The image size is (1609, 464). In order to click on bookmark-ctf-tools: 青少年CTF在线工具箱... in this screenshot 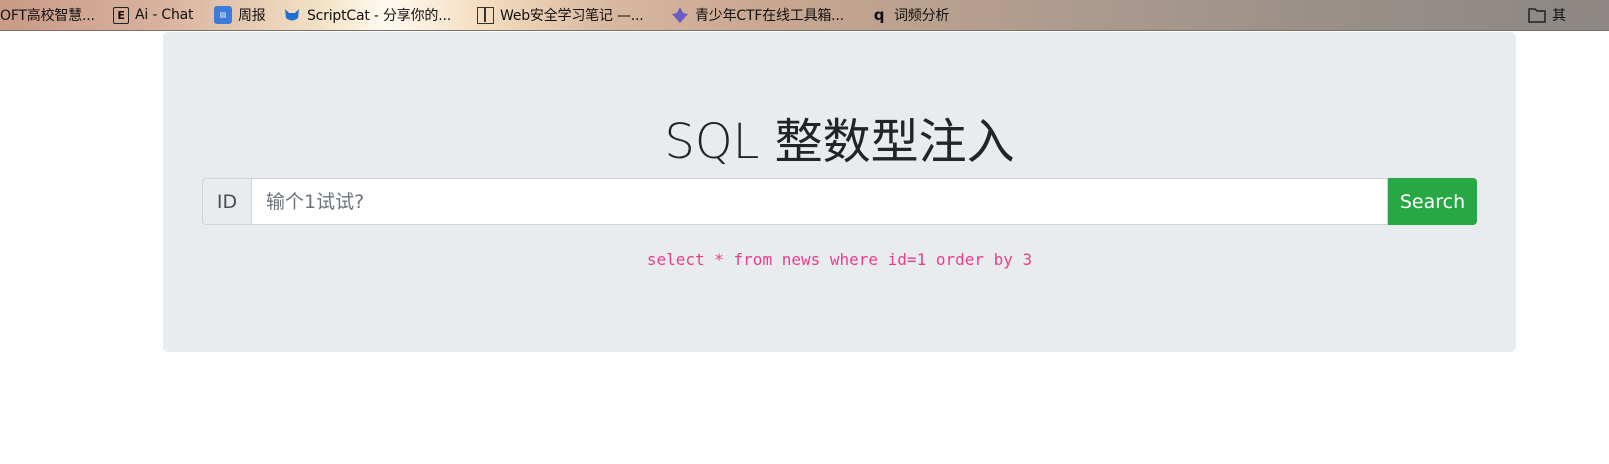, I will do `click(757, 15)`.